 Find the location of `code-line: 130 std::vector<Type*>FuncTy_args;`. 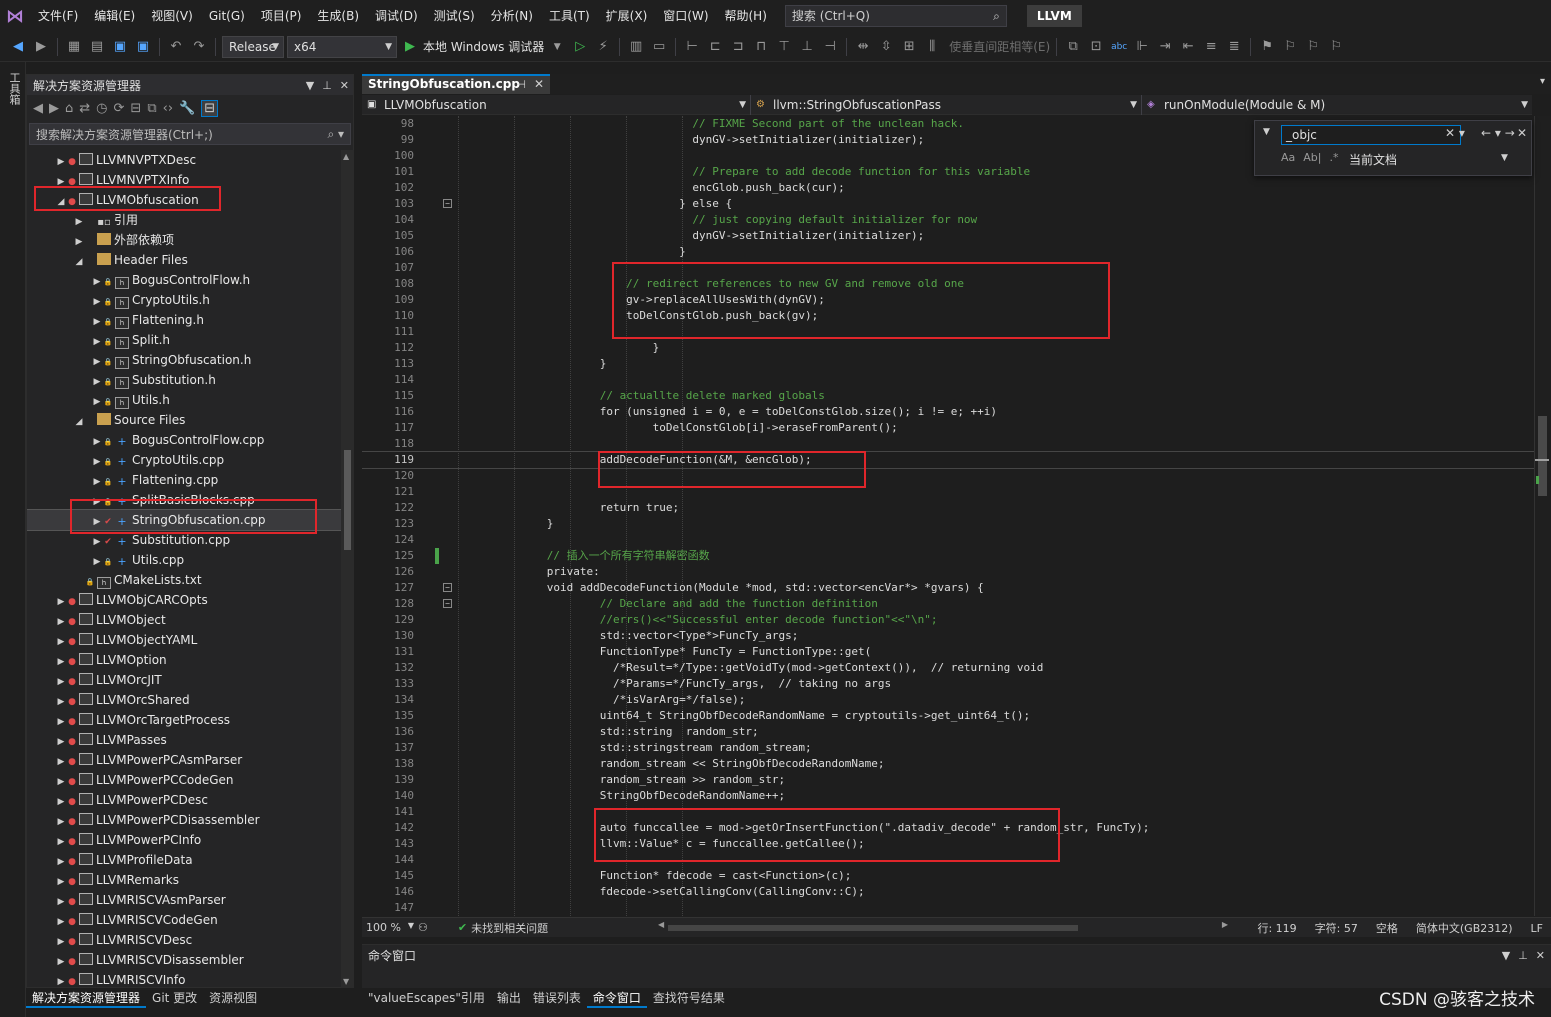

code-line: 130 std::vector<Type*>FuncTy_args; is located at coordinates (948, 636).